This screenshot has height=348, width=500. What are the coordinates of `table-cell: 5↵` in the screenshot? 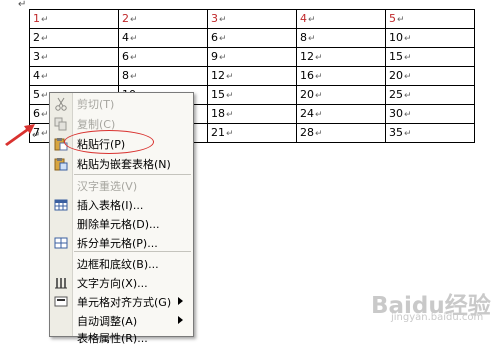 It's located at (430, 19).